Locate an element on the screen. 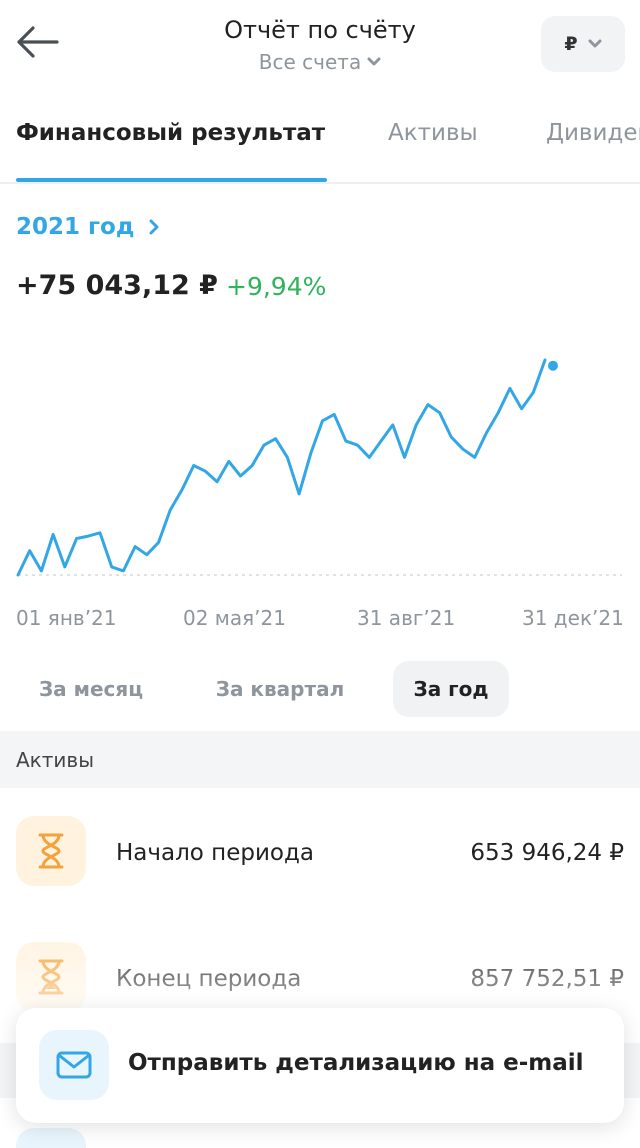 The height and width of the screenshot is (1148, 640). period-quarter-button: За квартал is located at coordinates (280, 689).